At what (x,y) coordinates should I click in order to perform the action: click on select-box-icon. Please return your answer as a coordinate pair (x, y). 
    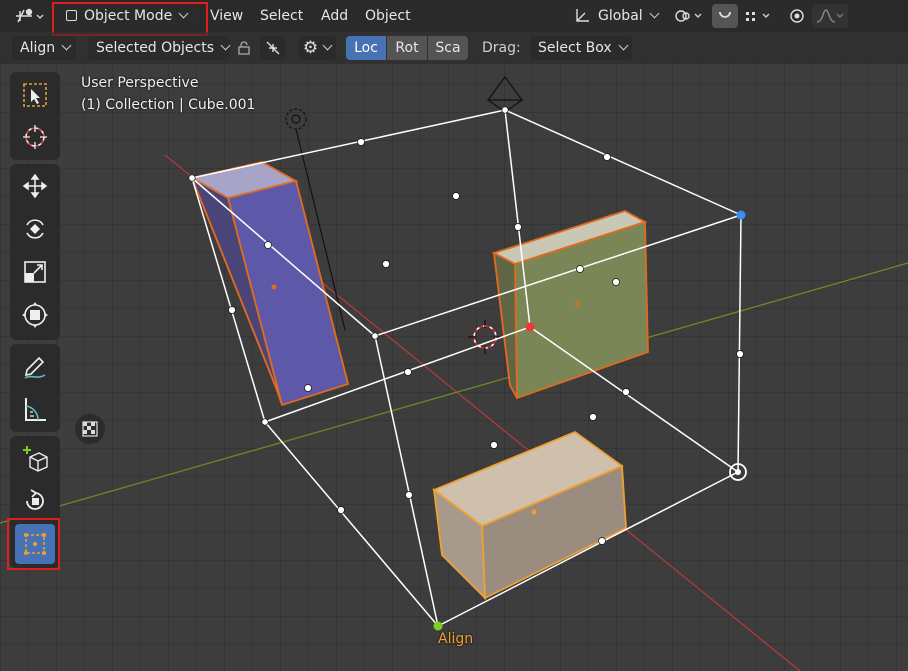
    Looking at the image, I should click on (35, 95).